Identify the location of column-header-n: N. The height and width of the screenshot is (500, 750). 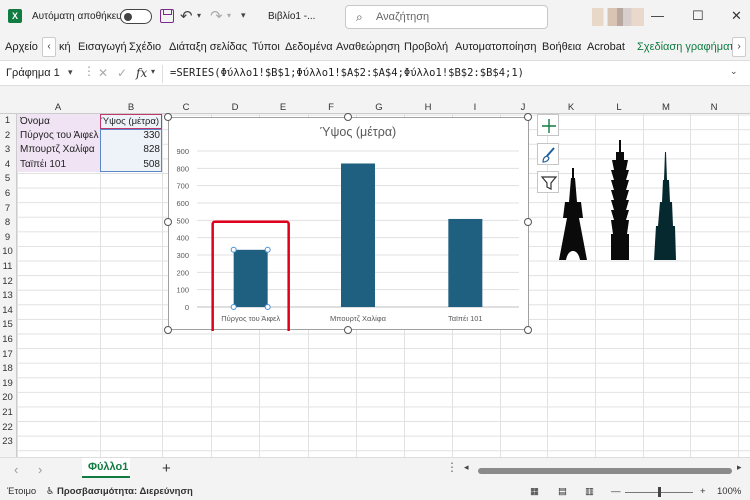
(714, 107).